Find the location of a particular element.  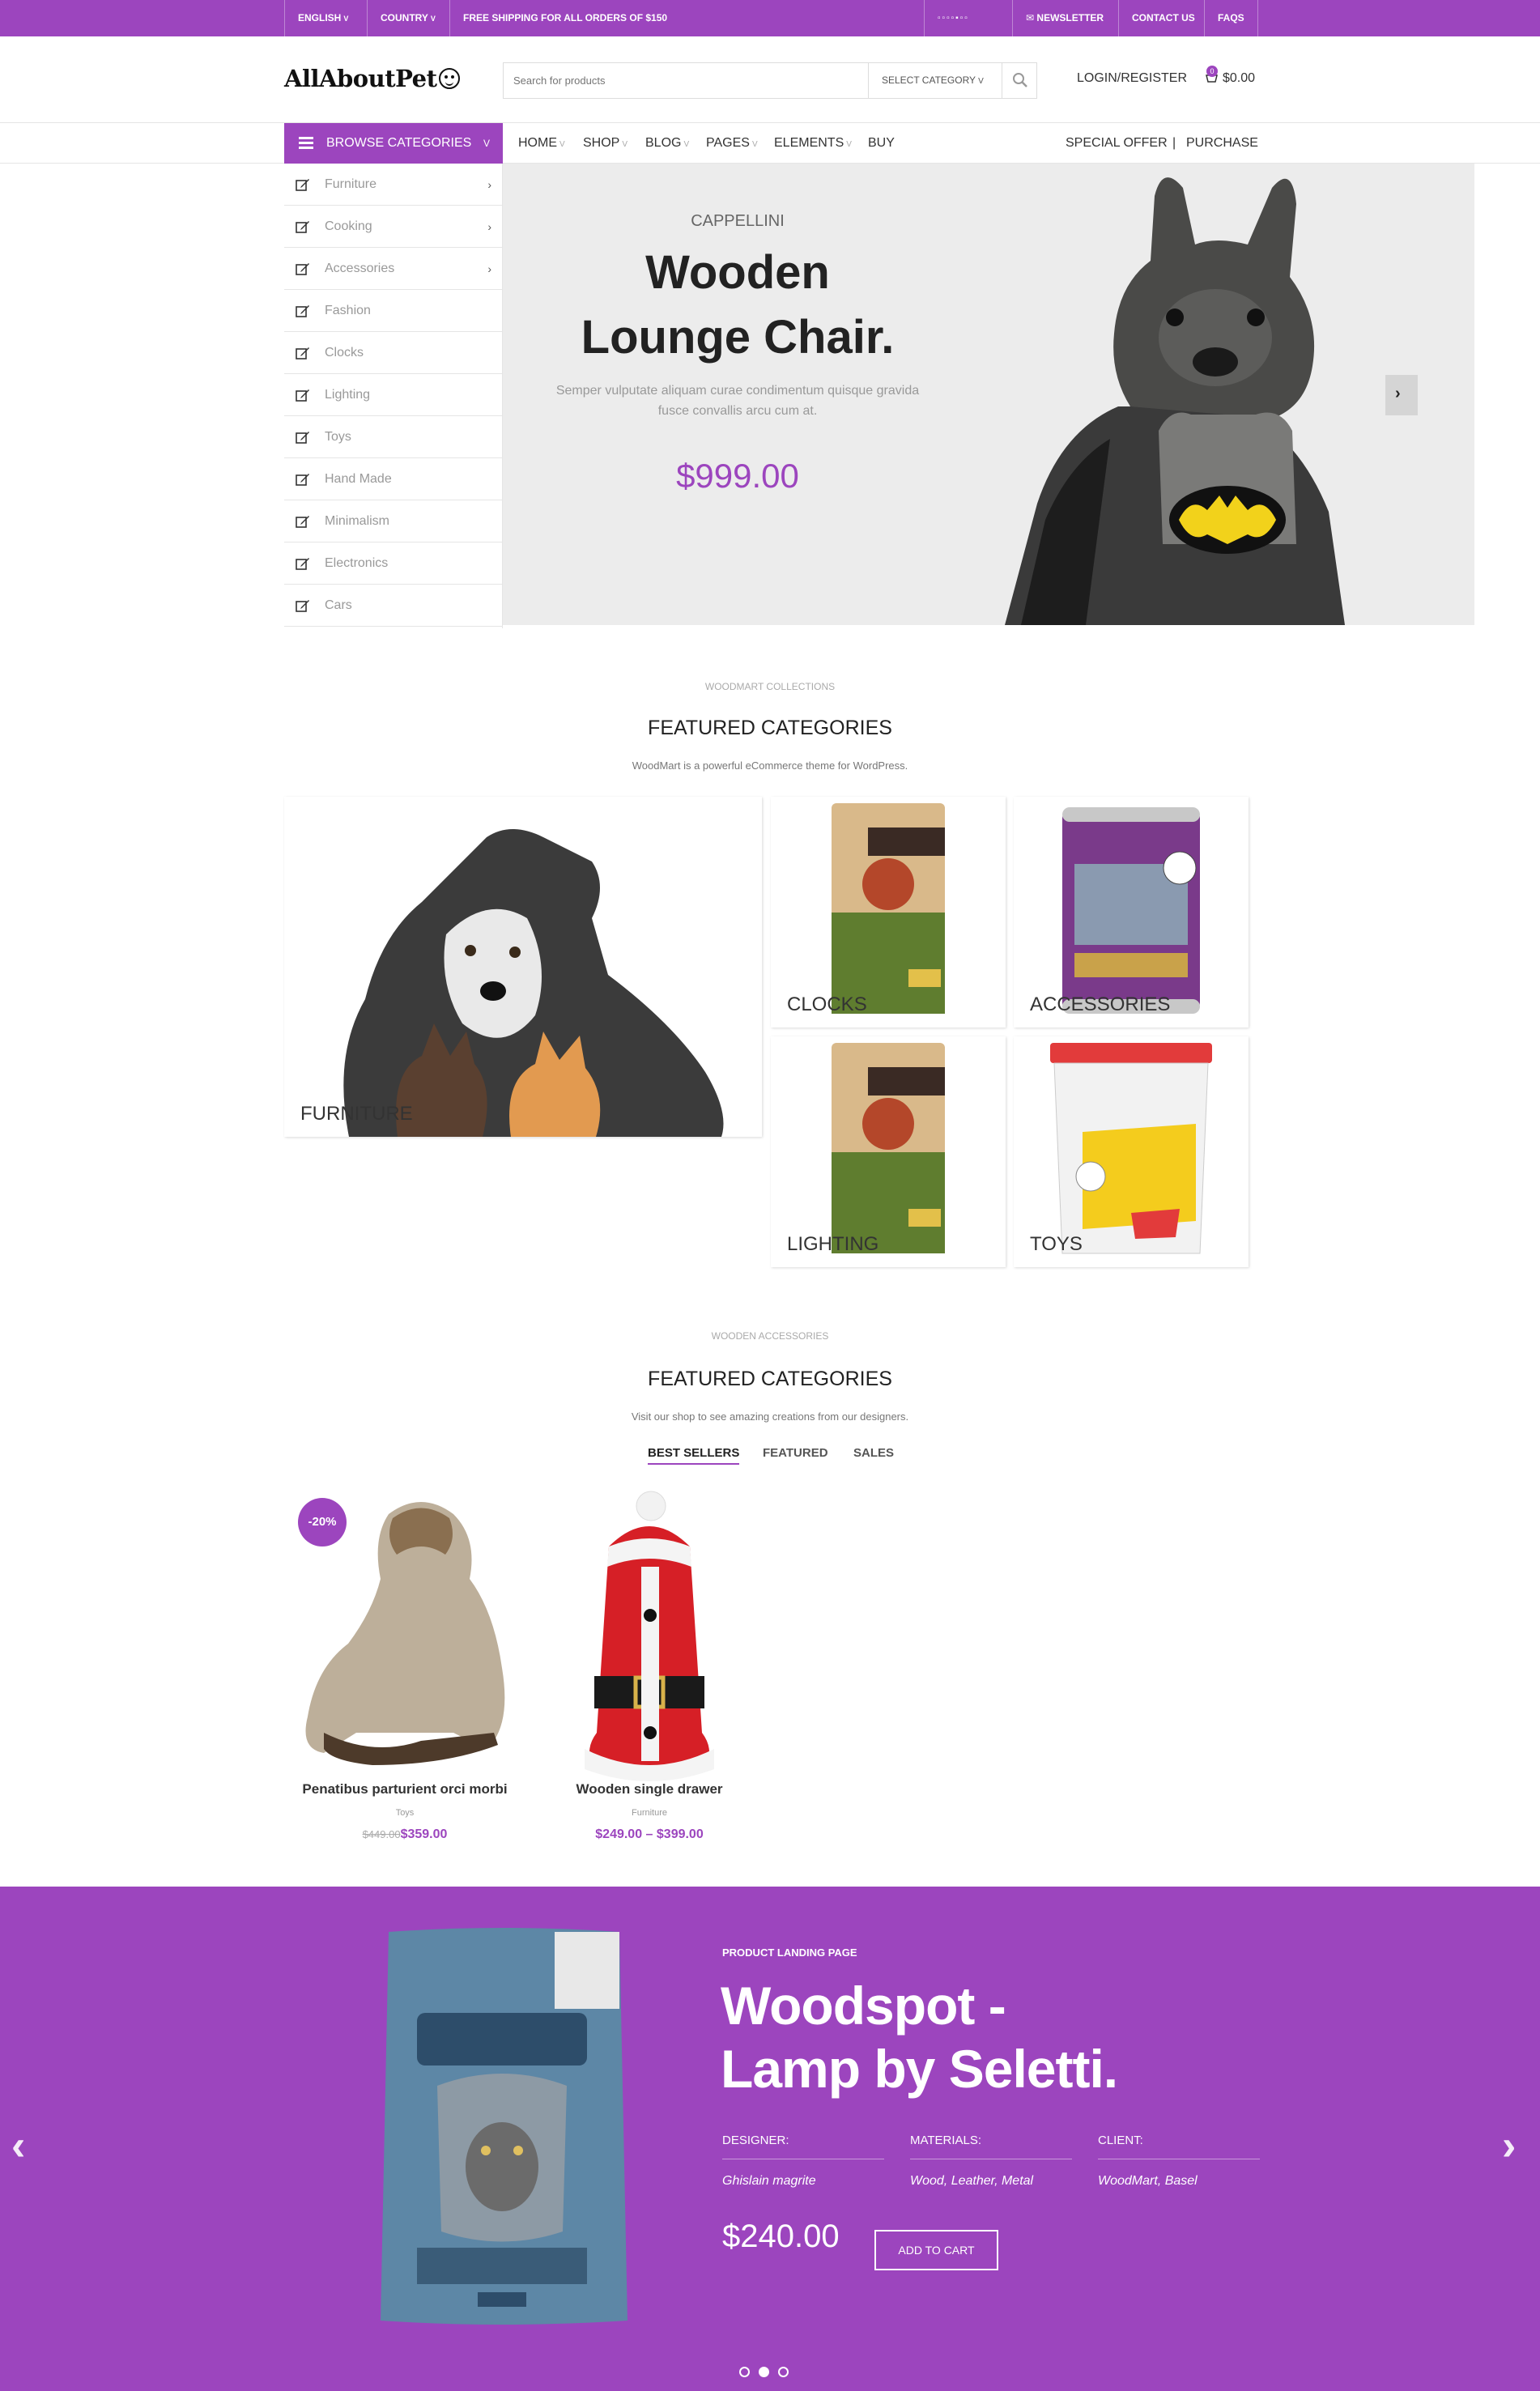

category-tile-clocks: CLOCKS is located at coordinates (888, 912).